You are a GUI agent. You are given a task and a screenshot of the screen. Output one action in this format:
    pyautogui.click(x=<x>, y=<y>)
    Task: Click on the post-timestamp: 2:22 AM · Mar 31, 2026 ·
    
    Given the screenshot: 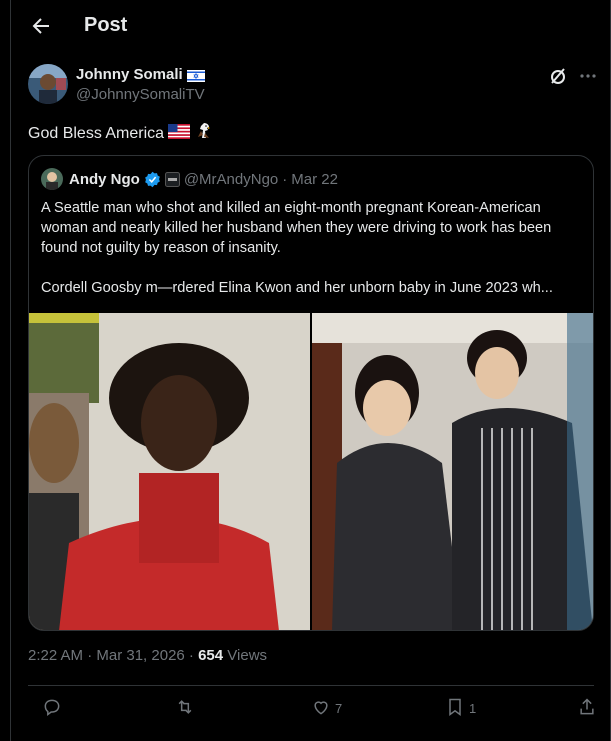 What is the action you would take?
    pyautogui.click(x=113, y=655)
    